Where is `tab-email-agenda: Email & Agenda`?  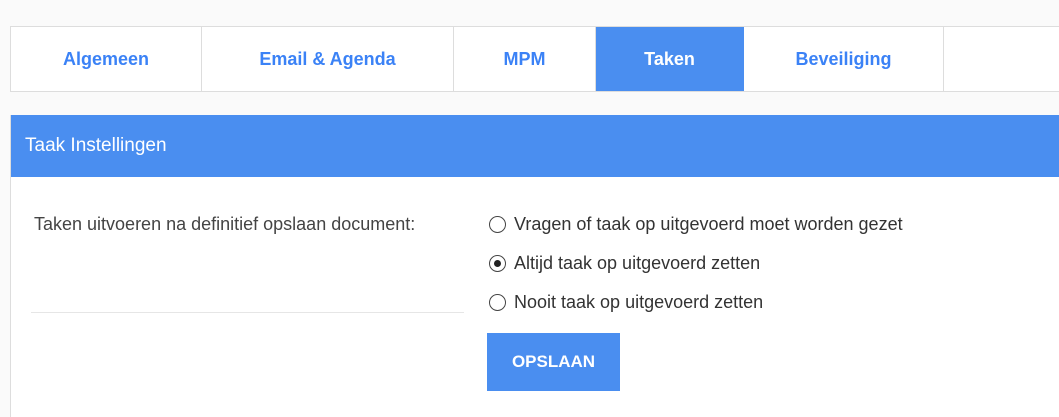
tab-email-agenda: Email & Agenda is located at coordinates (328, 59).